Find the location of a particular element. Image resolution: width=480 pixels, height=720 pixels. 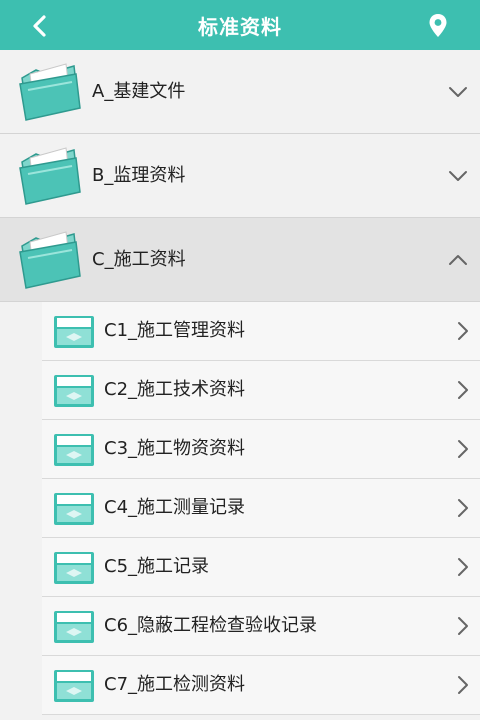

subitem-row: C2_施工技术资料 is located at coordinates (261, 390).